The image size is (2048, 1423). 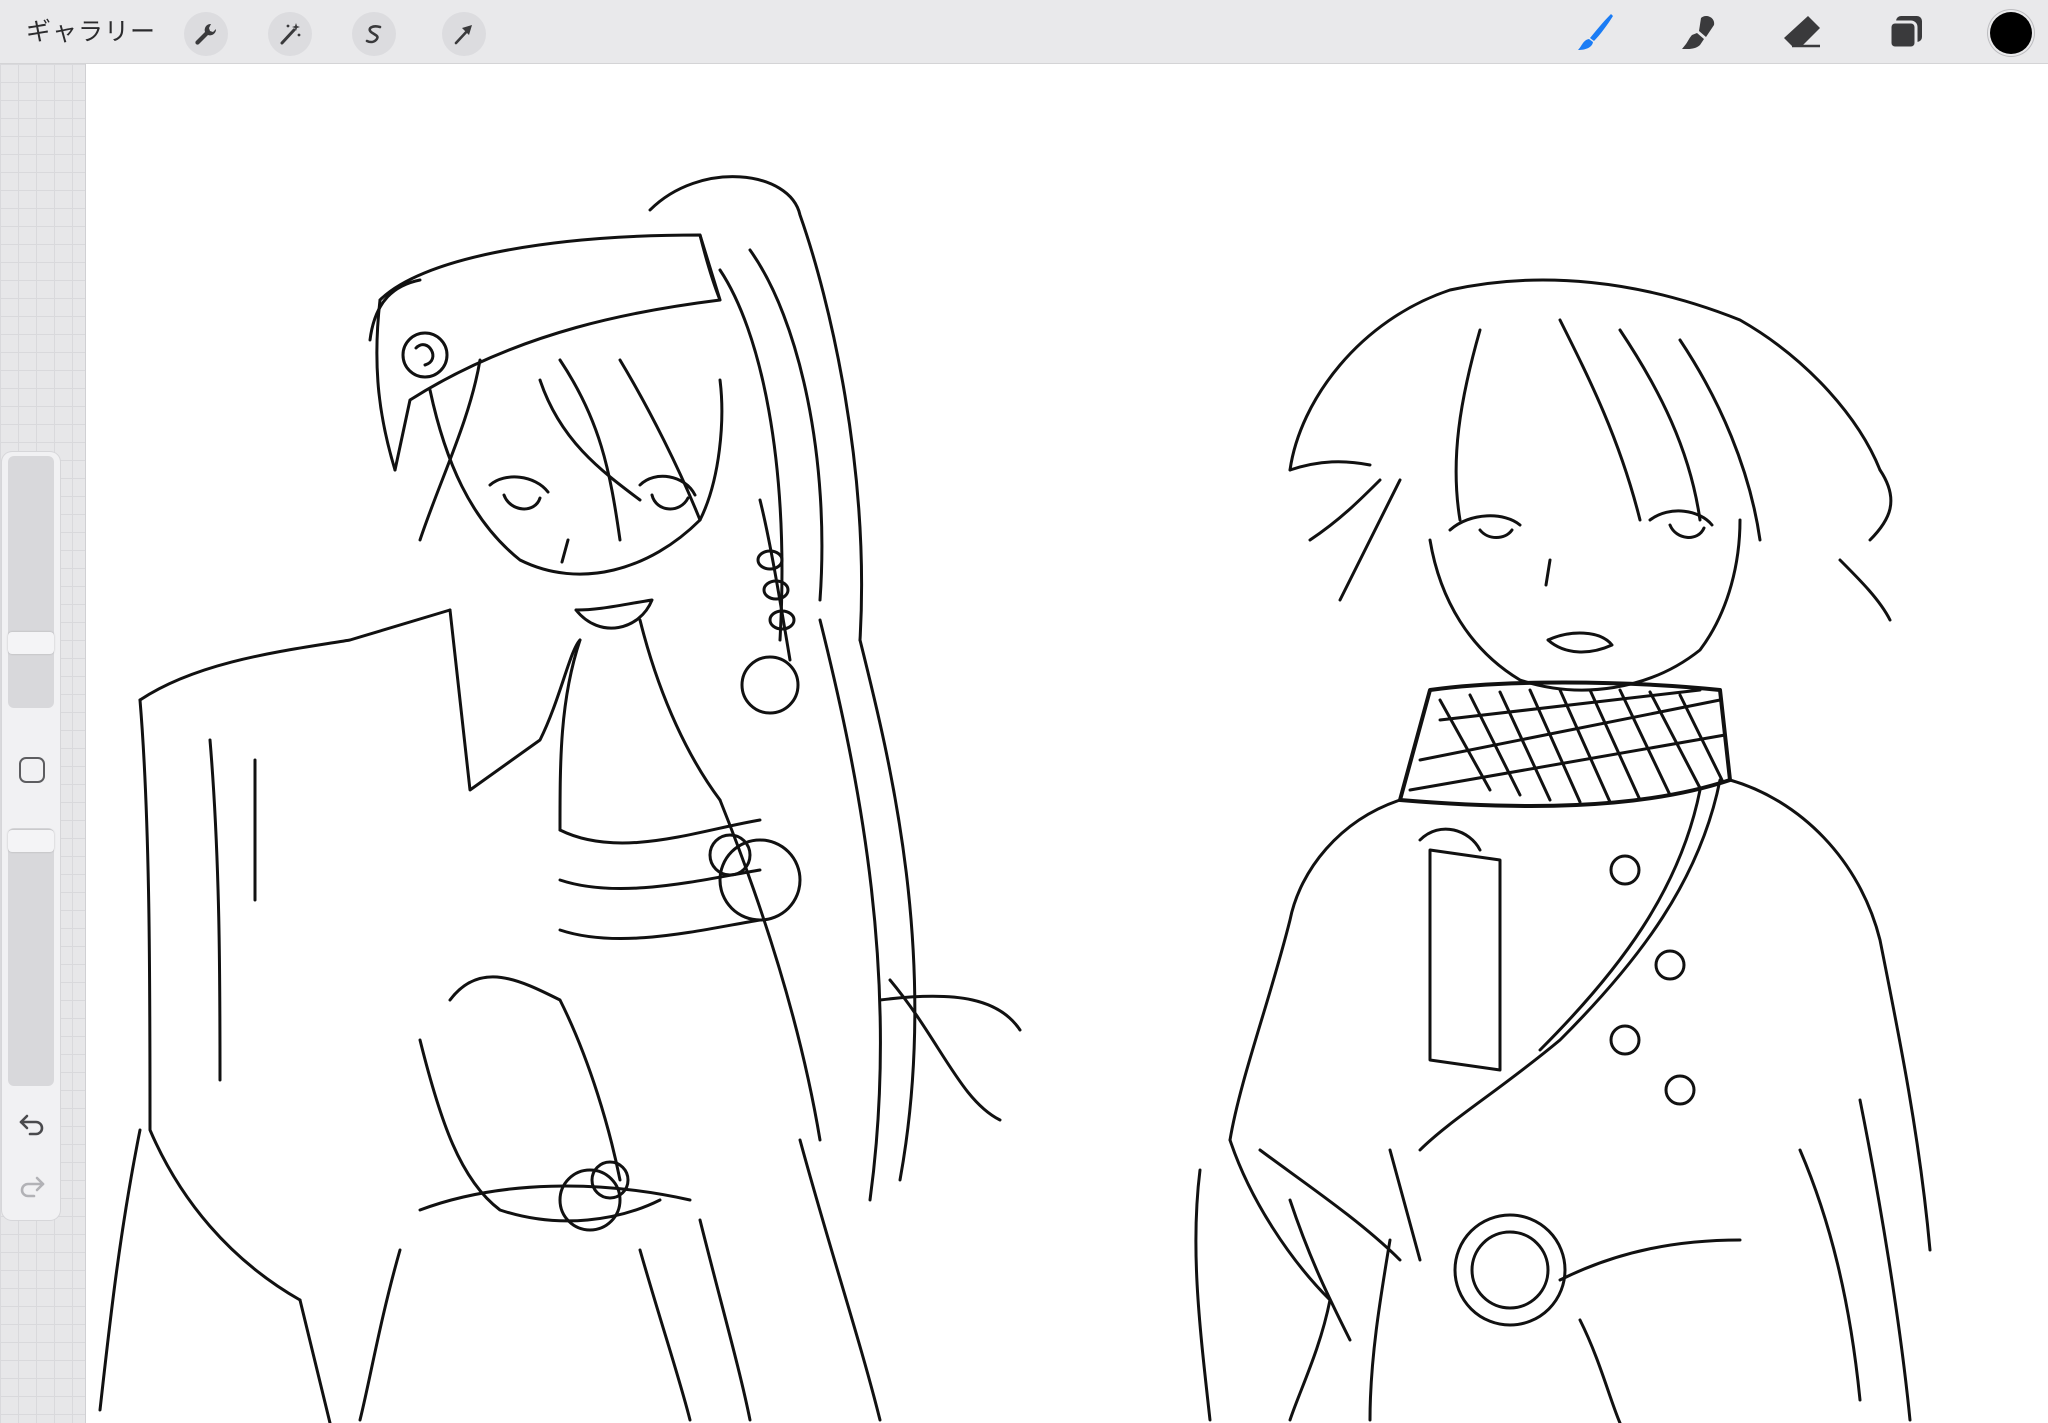 What do you see at coordinates (2011, 33) in the screenshot?
I see `color-picker-button` at bounding box center [2011, 33].